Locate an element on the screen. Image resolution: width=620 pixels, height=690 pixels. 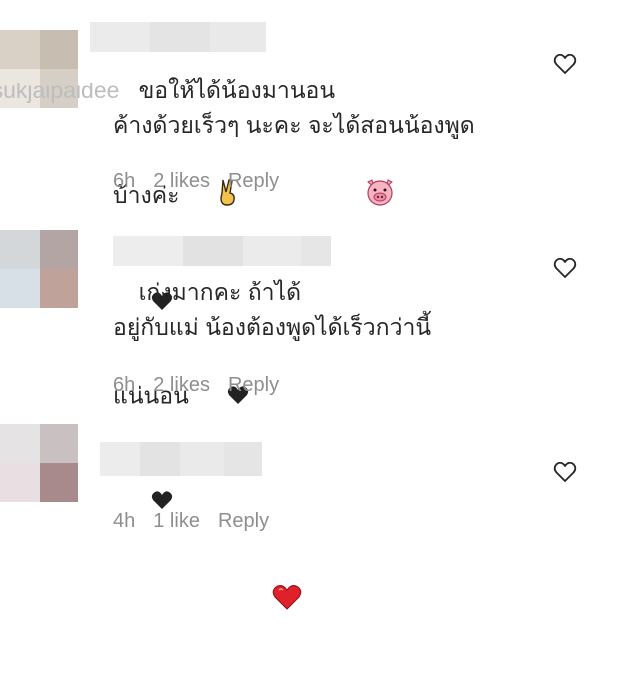
pig-face-icon is located at coordinates (399, 197).